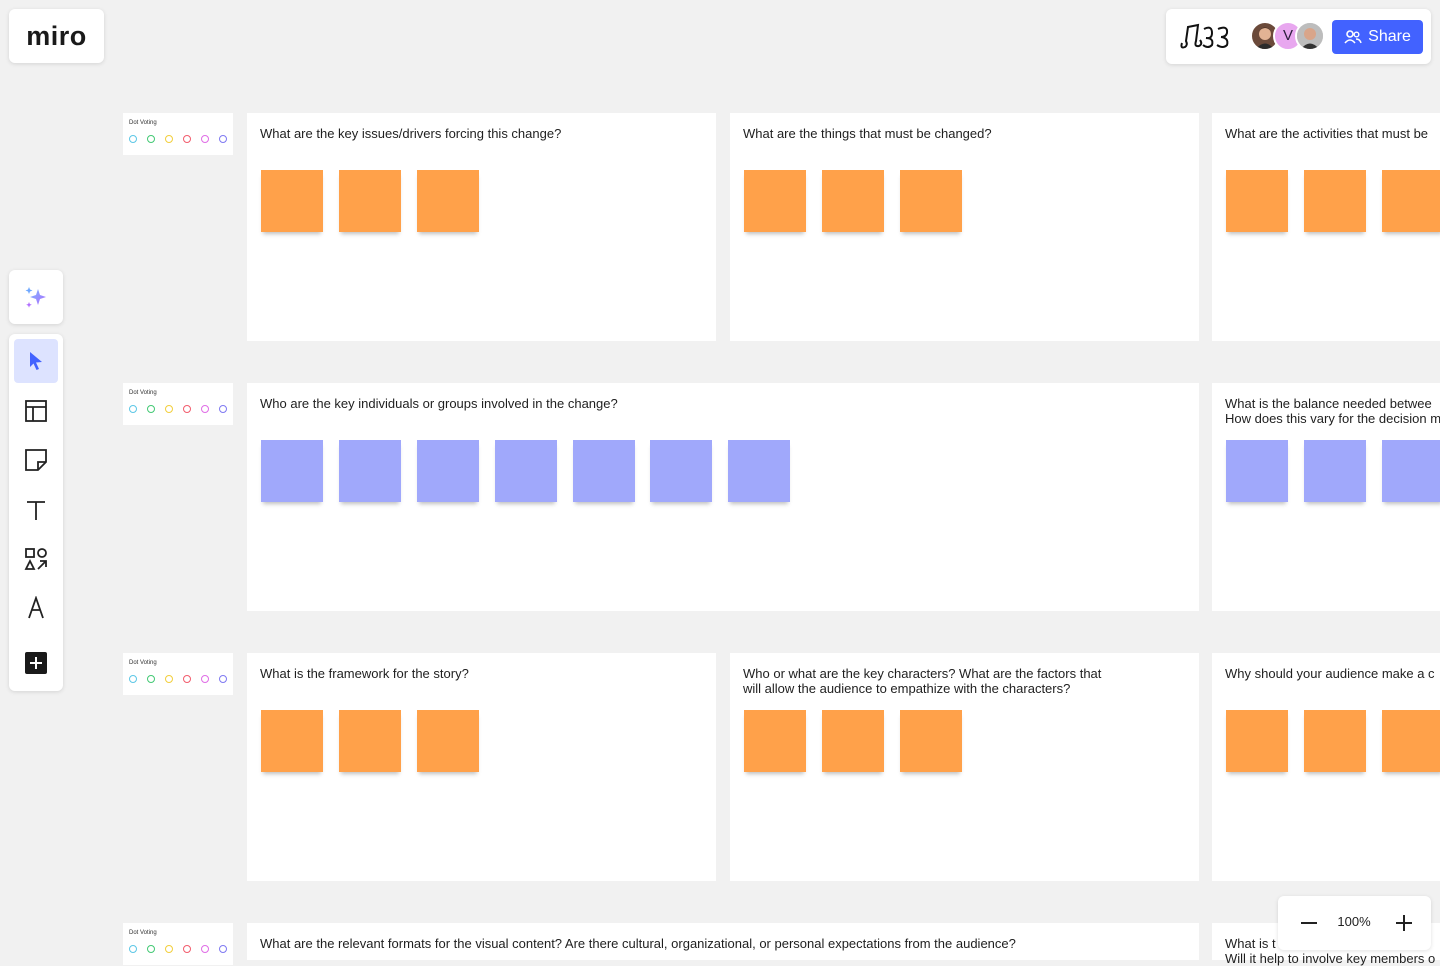 The height and width of the screenshot is (966, 1440). Describe the element at coordinates (1204, 36) in the screenshot. I see `board-logo-icon` at that location.